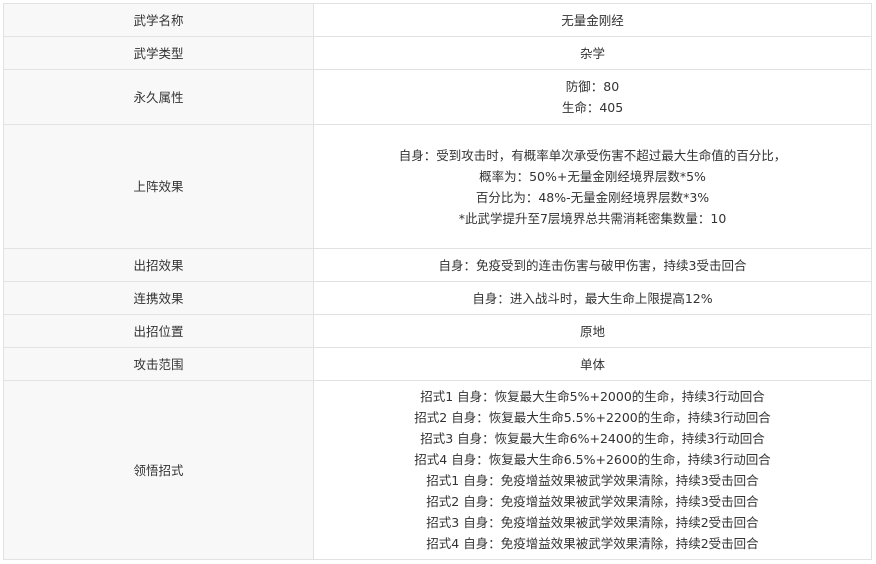 The height and width of the screenshot is (564, 876). I want to click on value-line: *此武学提升至7层境界总共需消耗密集数量：10, so click(592, 218).